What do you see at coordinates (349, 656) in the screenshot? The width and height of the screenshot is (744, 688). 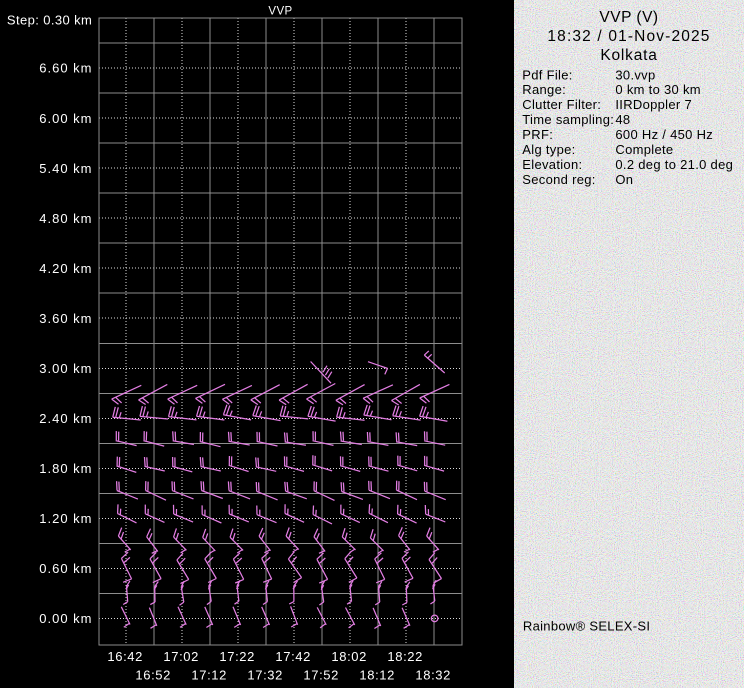 I see `svg-text: 18:02` at bounding box center [349, 656].